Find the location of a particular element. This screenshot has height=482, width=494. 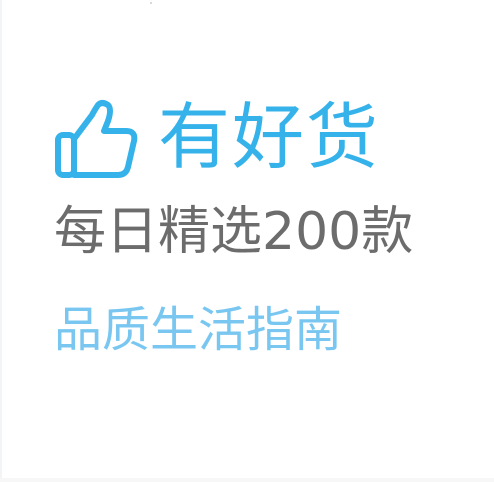

bottom-edge is located at coordinates (247, 480).